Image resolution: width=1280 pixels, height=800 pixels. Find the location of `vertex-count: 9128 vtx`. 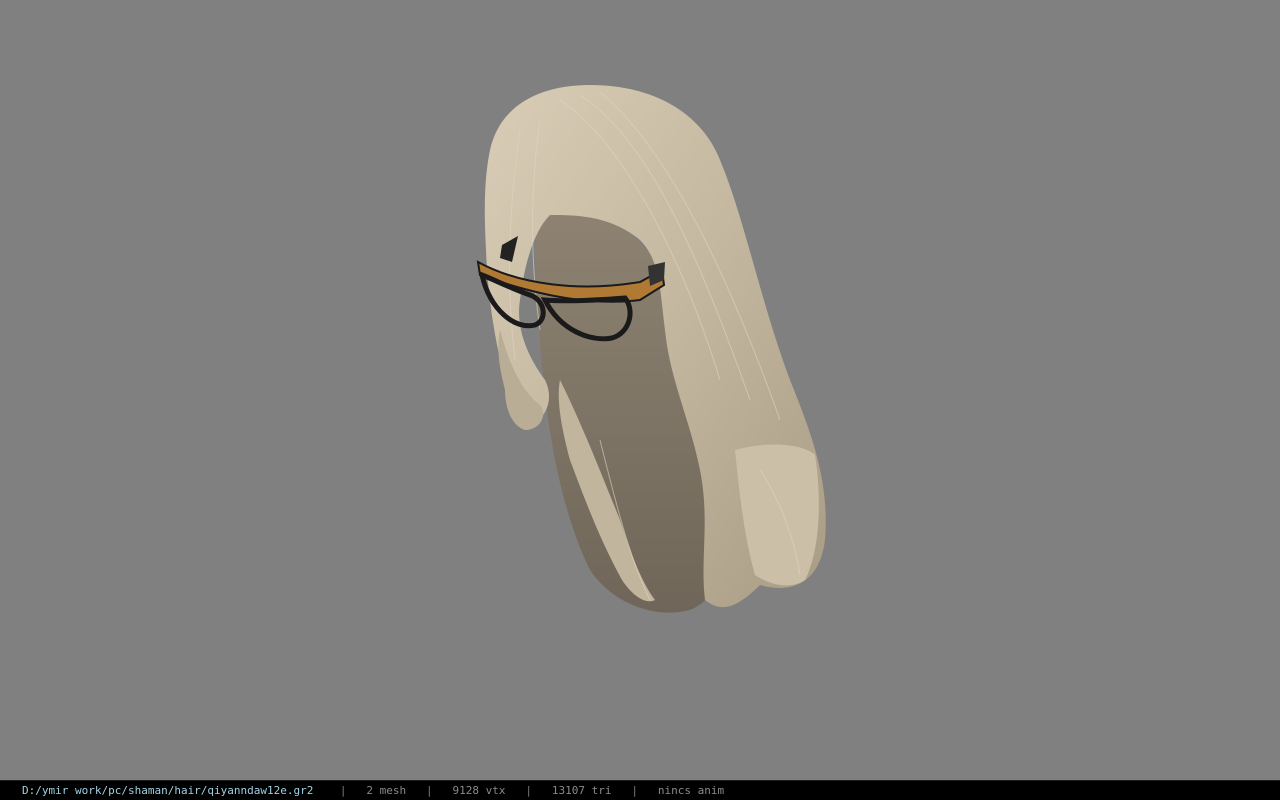

vertex-count: 9128 vtx is located at coordinates (479, 790).